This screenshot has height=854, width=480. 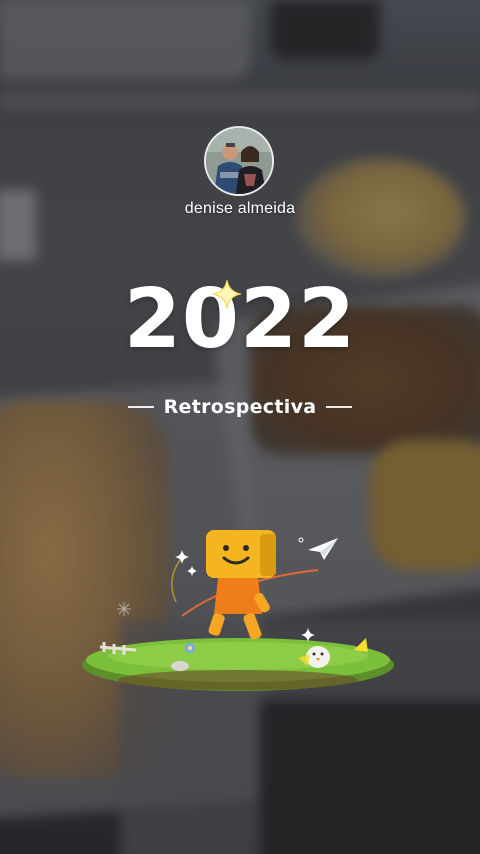 I want to click on box-head-mascot, so click(x=241, y=585).